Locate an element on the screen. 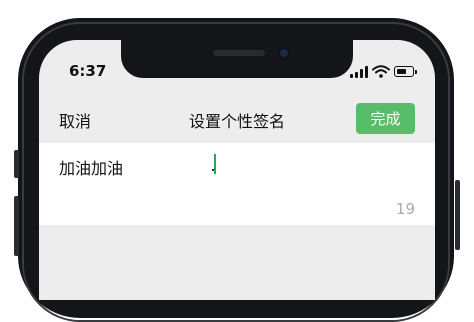 Image resolution: width=474 pixels, height=322 pixels. battery-tip is located at coordinates (416, 72).